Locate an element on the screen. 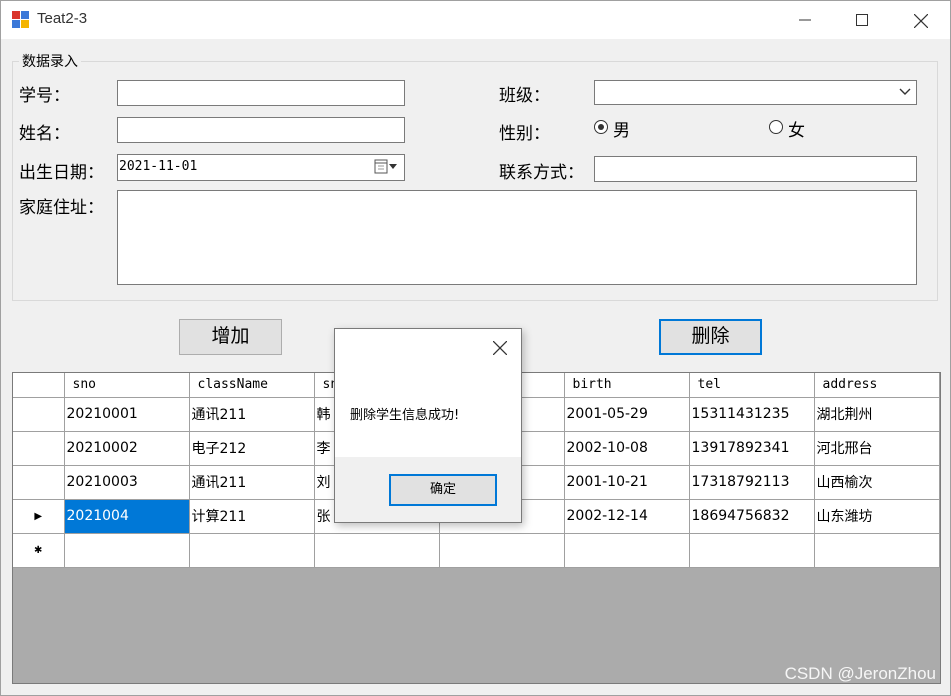 The image size is (951, 696). maximize-button is located at coordinates (862, 20).